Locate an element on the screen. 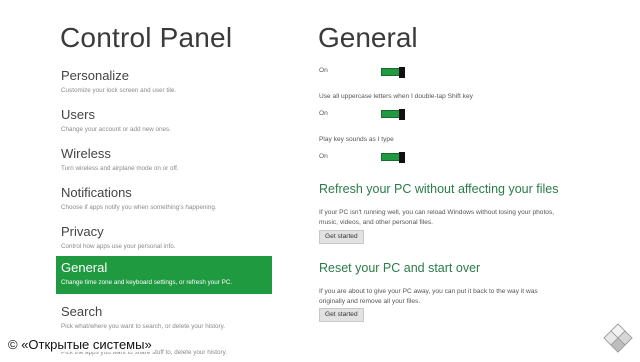 The width and height of the screenshot is (640, 362). key-sounds-setting-label: Play key sounds as I type is located at coordinates (356, 139).